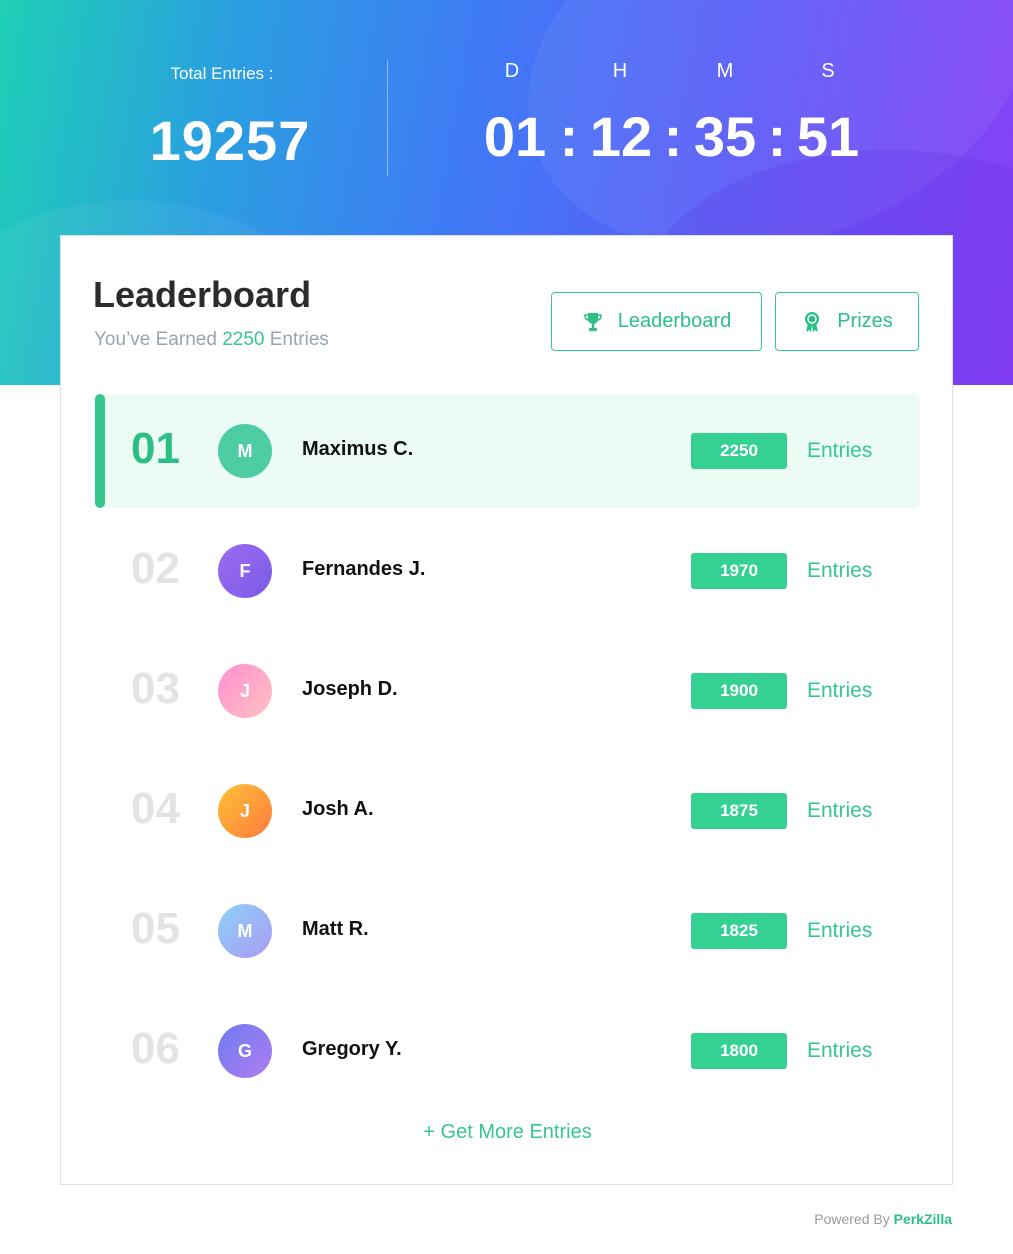 This screenshot has height=1254, width=1013. I want to click on tab-prizes: Prizes, so click(847, 321).